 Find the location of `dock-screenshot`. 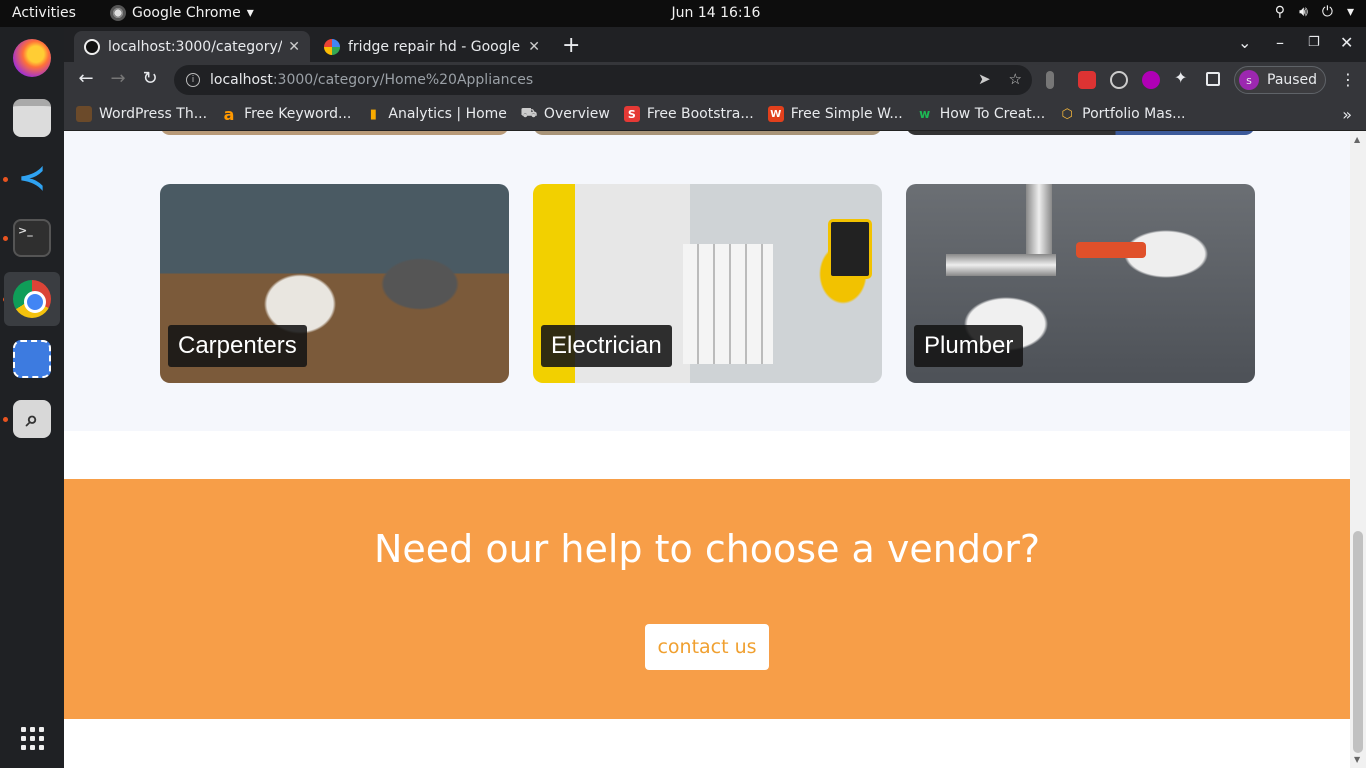

dock-screenshot is located at coordinates (32, 359).